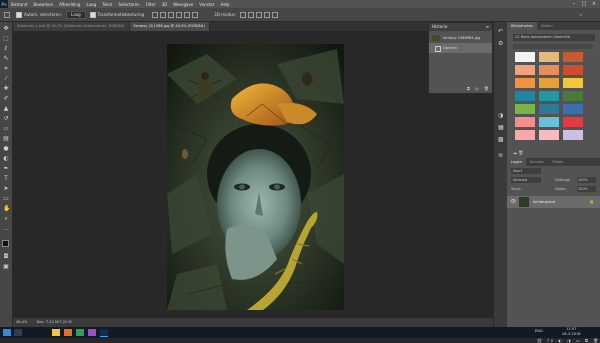 The height and width of the screenshot is (343, 600). I want to click on search-icon, so click(18, 332).